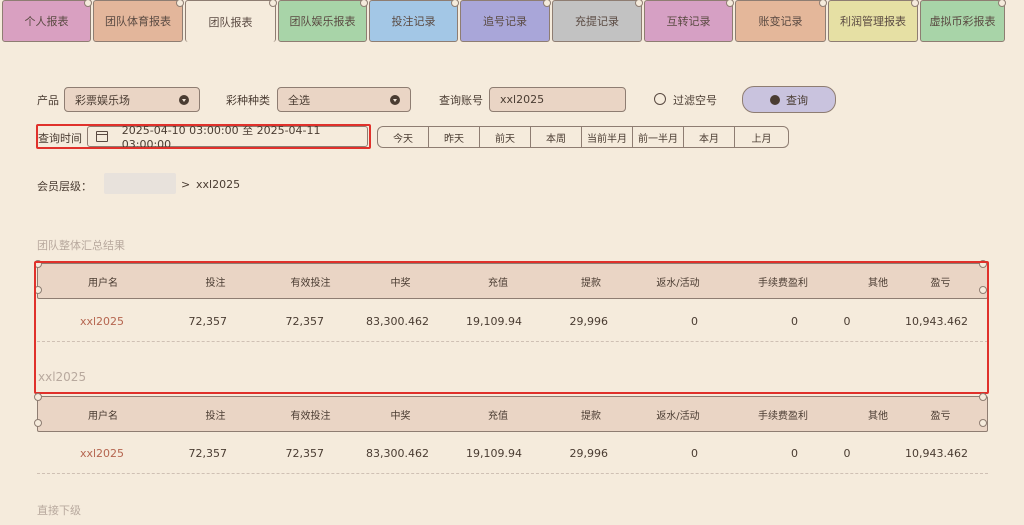 The image size is (1024, 525). Describe the element at coordinates (400, 416) in the screenshot. I see `column-header: 中奖` at that location.